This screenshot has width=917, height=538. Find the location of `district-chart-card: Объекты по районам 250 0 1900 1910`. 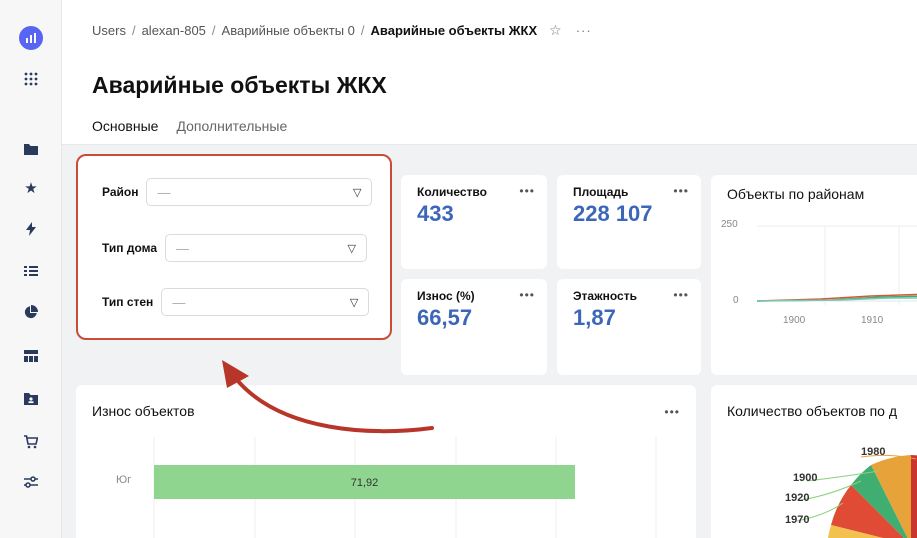

district-chart-card: Объекты по районам 250 0 1900 1910 is located at coordinates (814, 275).